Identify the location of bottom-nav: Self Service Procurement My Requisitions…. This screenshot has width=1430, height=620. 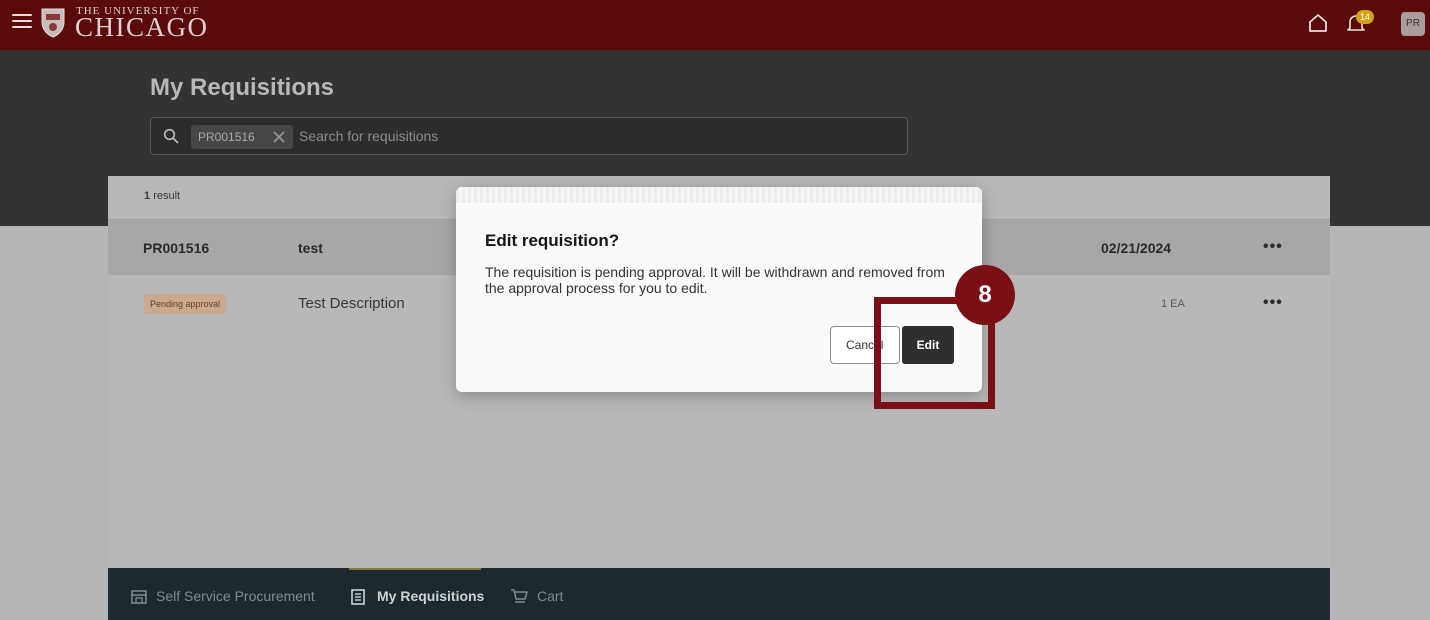
(719, 594).